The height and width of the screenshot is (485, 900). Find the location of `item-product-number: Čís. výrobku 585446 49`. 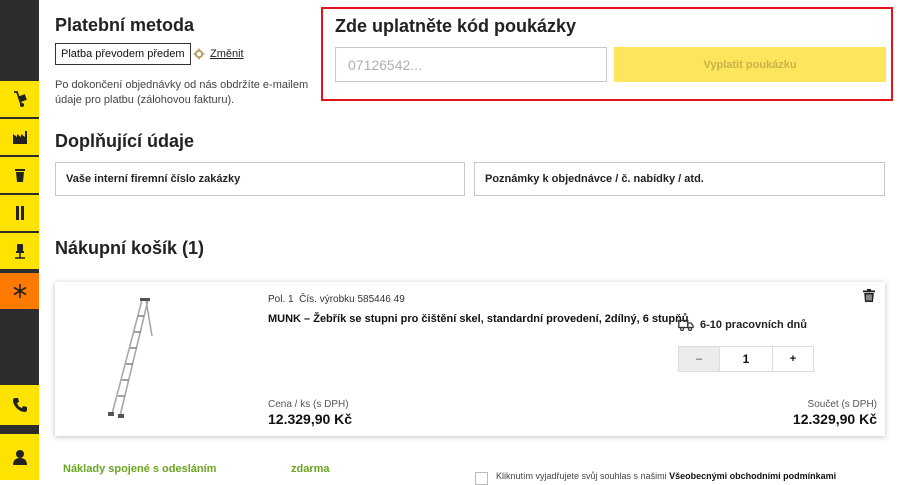

item-product-number: Čís. výrobku 585446 49 is located at coordinates (352, 299).